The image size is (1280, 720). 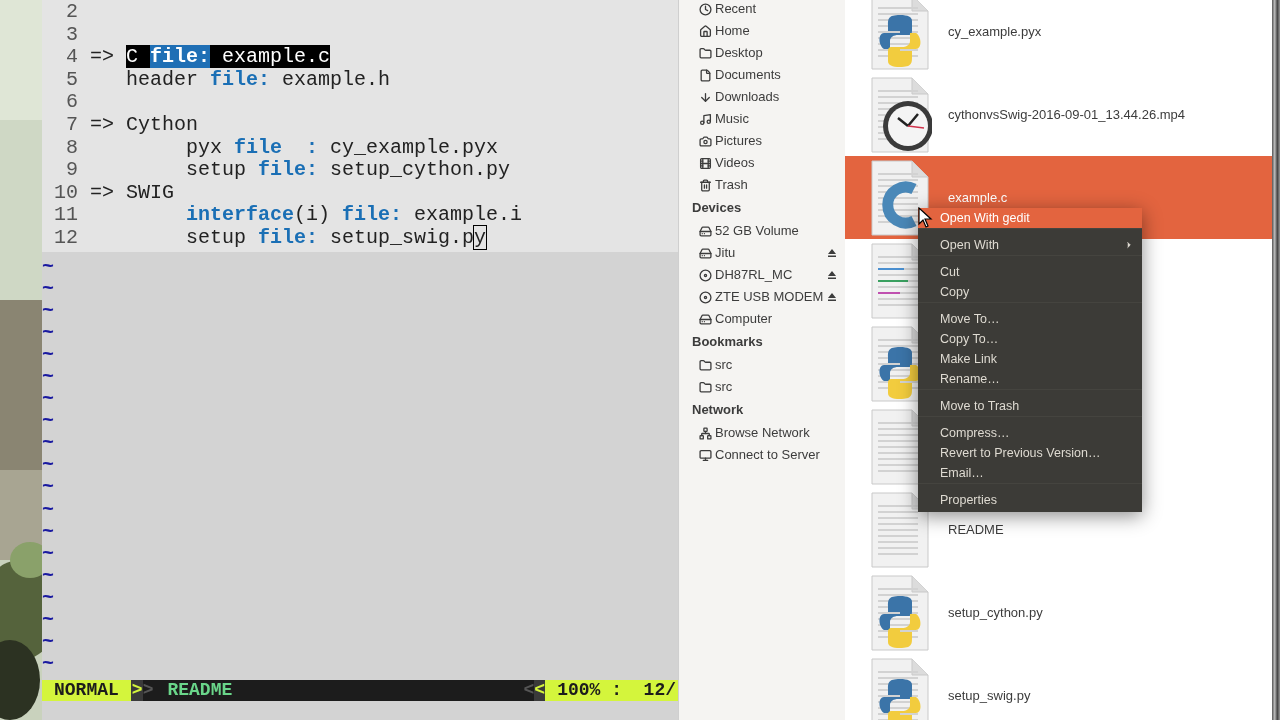 I want to click on line-number: 11, so click(x=65, y=215).